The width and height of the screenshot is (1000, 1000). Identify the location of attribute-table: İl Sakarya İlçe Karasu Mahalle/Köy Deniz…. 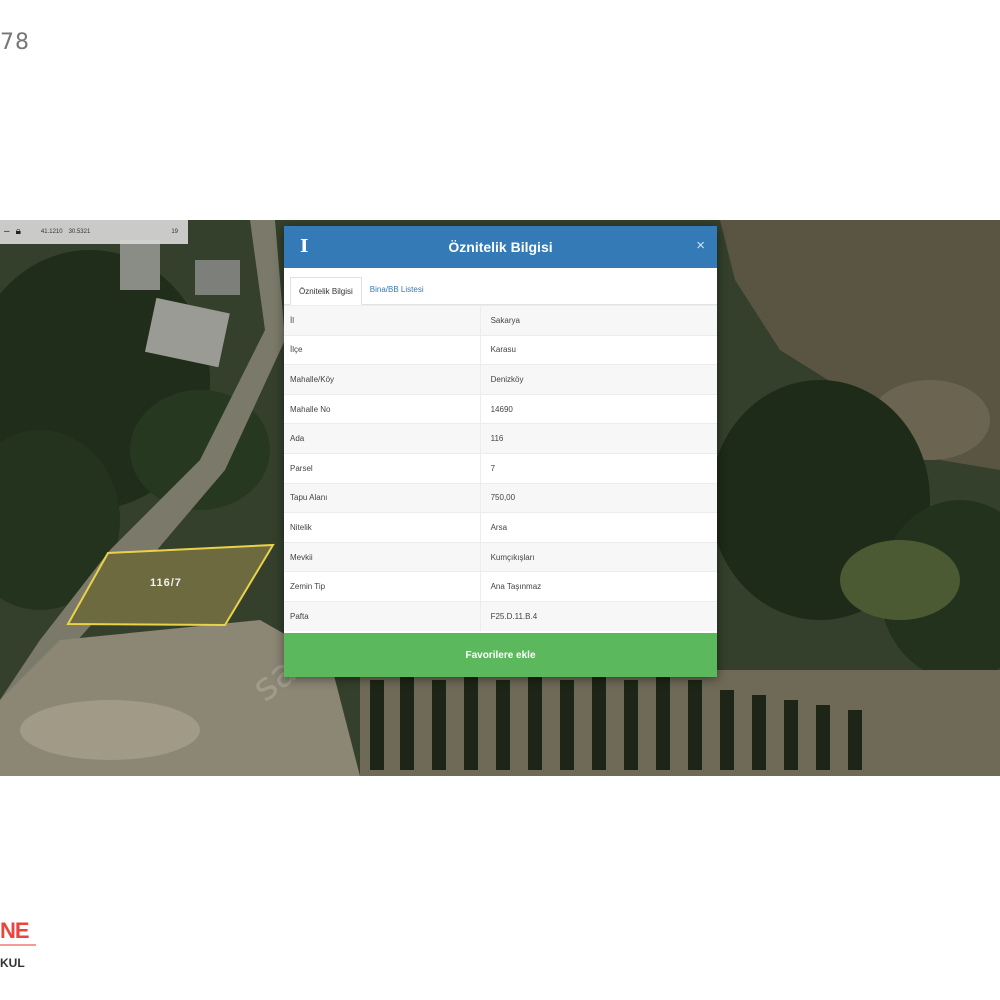
(500, 468).